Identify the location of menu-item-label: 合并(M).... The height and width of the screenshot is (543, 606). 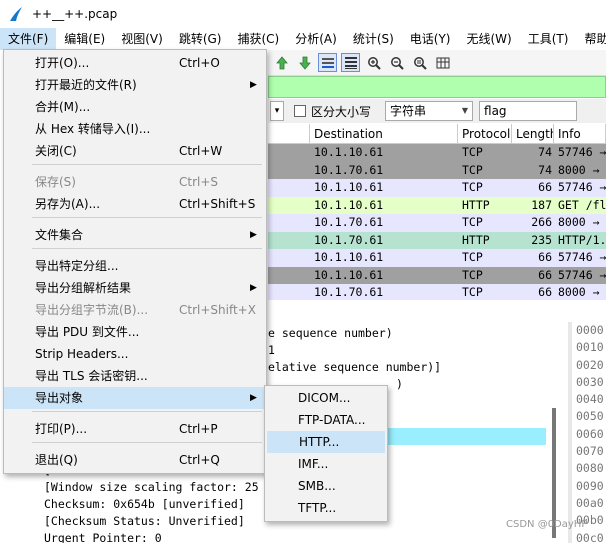
(63, 107).